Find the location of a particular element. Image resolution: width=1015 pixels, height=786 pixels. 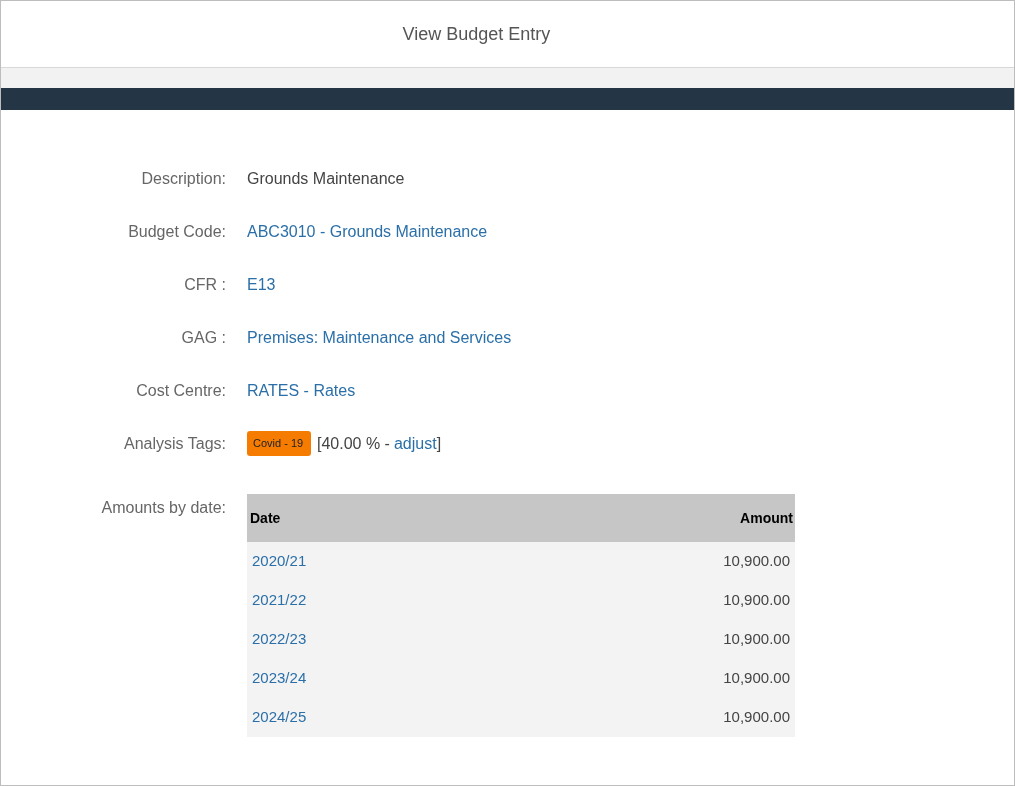

field-label: Cost Centre: is located at coordinates (180, 390).